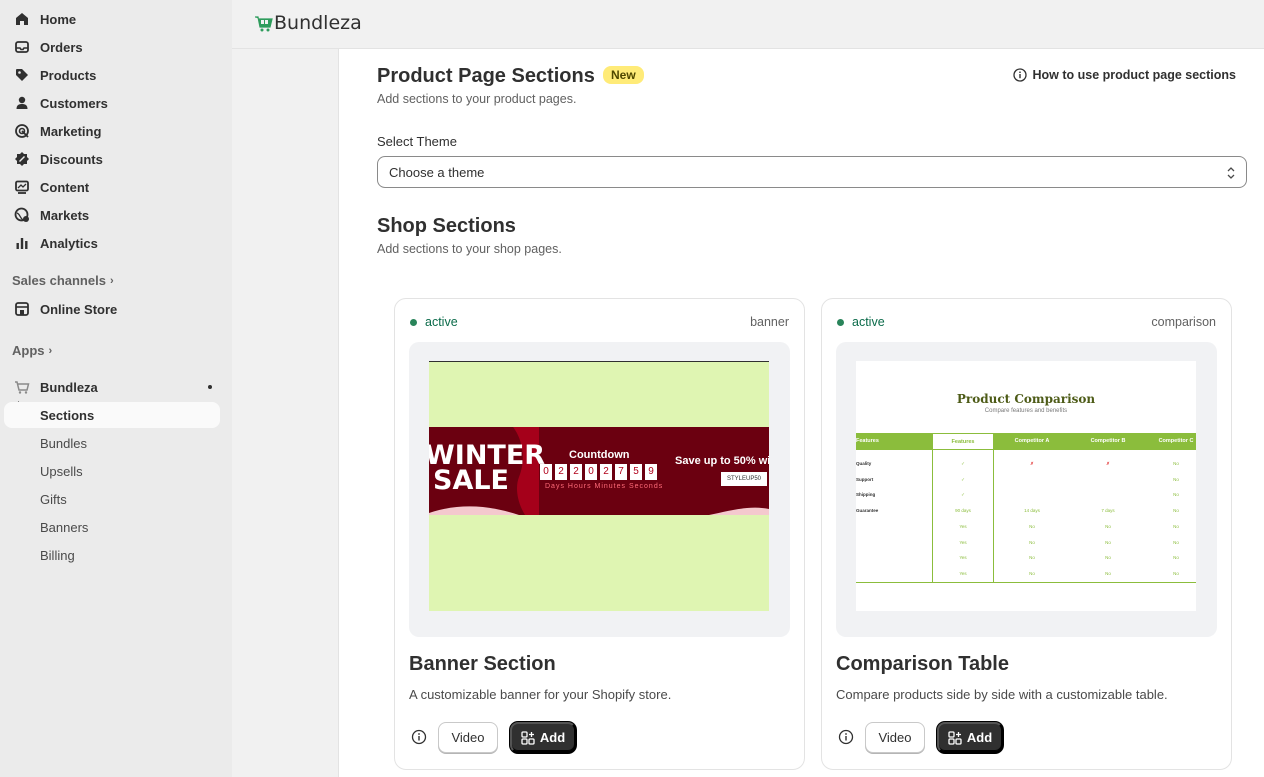 This screenshot has width=1264, height=777. Describe the element at coordinates (486, 76) in the screenshot. I see `page-title: Product Page Sections` at that location.